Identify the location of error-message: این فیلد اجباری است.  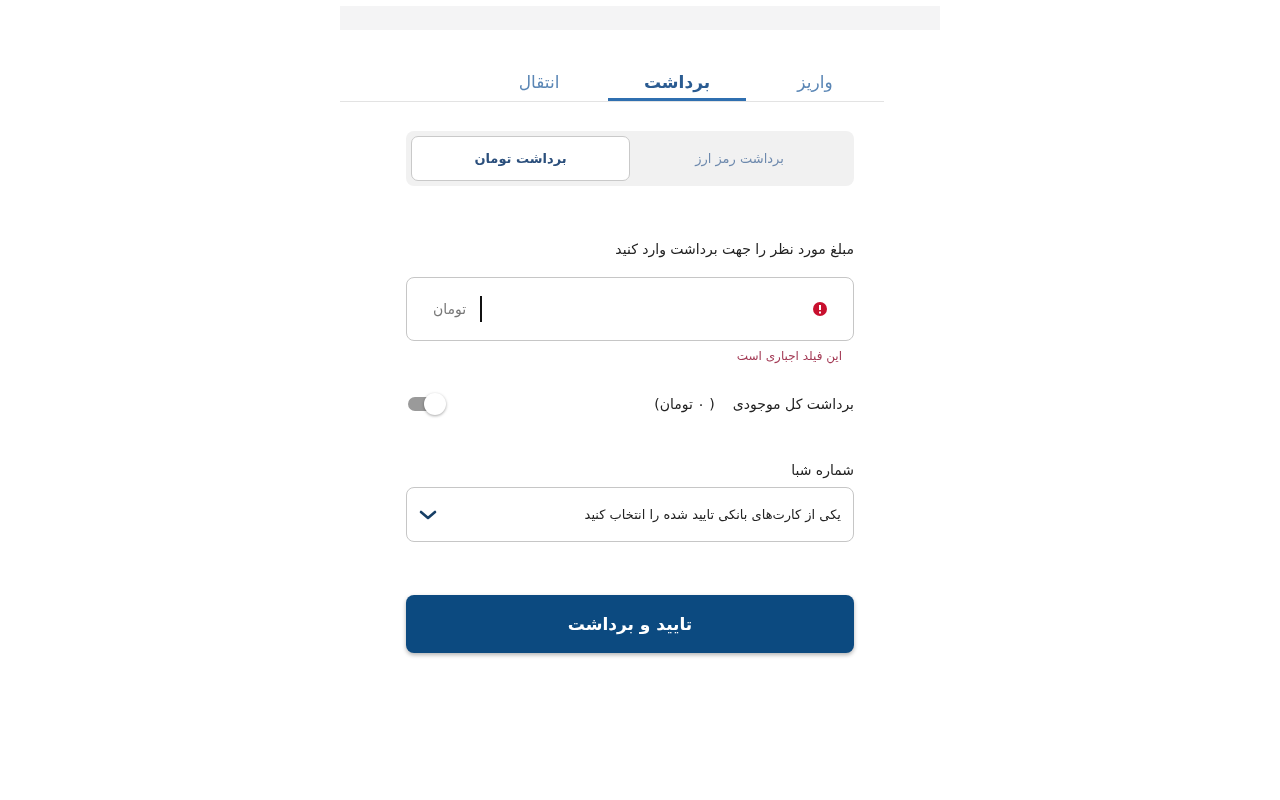
(788, 356).